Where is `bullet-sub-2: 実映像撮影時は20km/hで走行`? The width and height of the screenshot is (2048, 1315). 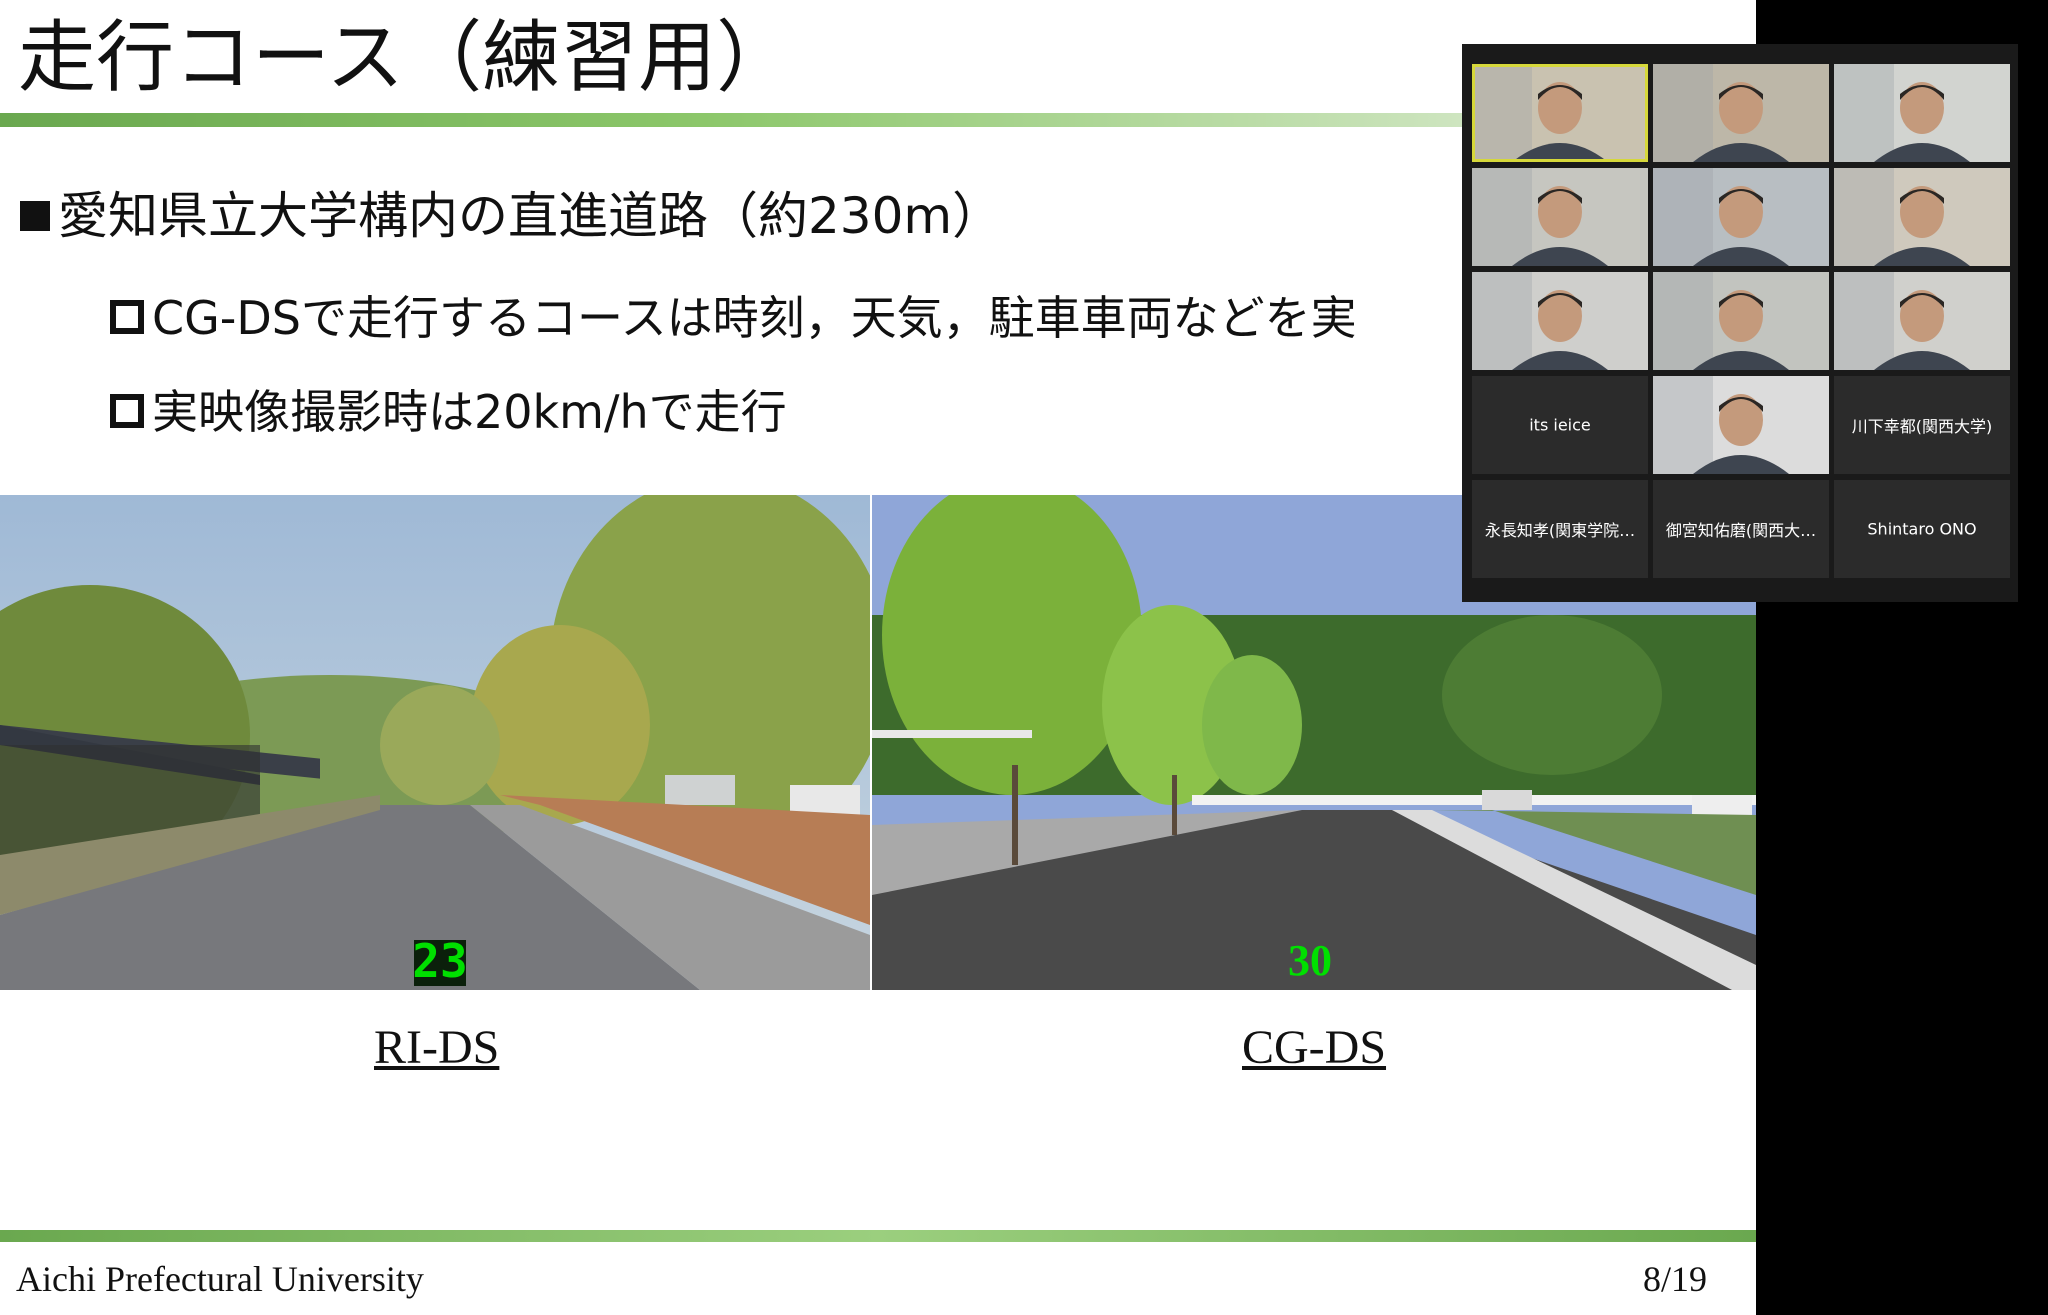 bullet-sub-2: 実映像撮影時は20km/hで走行 is located at coordinates (448, 409).